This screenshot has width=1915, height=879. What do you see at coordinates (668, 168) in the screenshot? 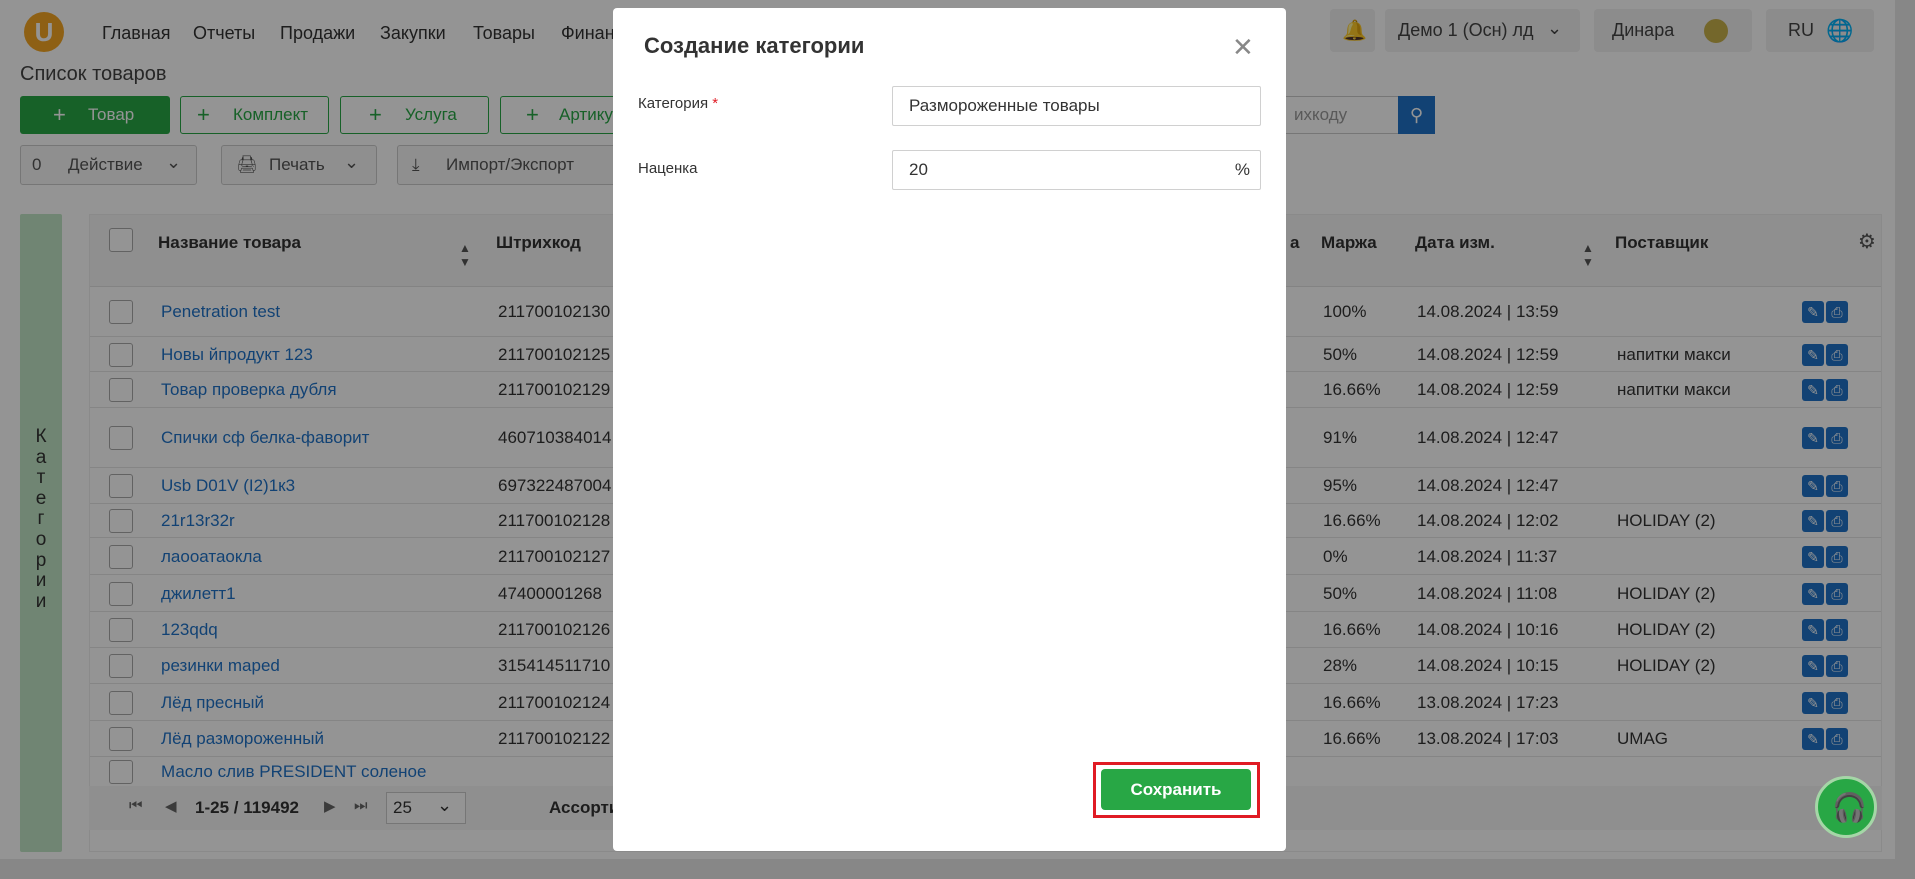
I see `markup-label: Наценка` at bounding box center [668, 168].